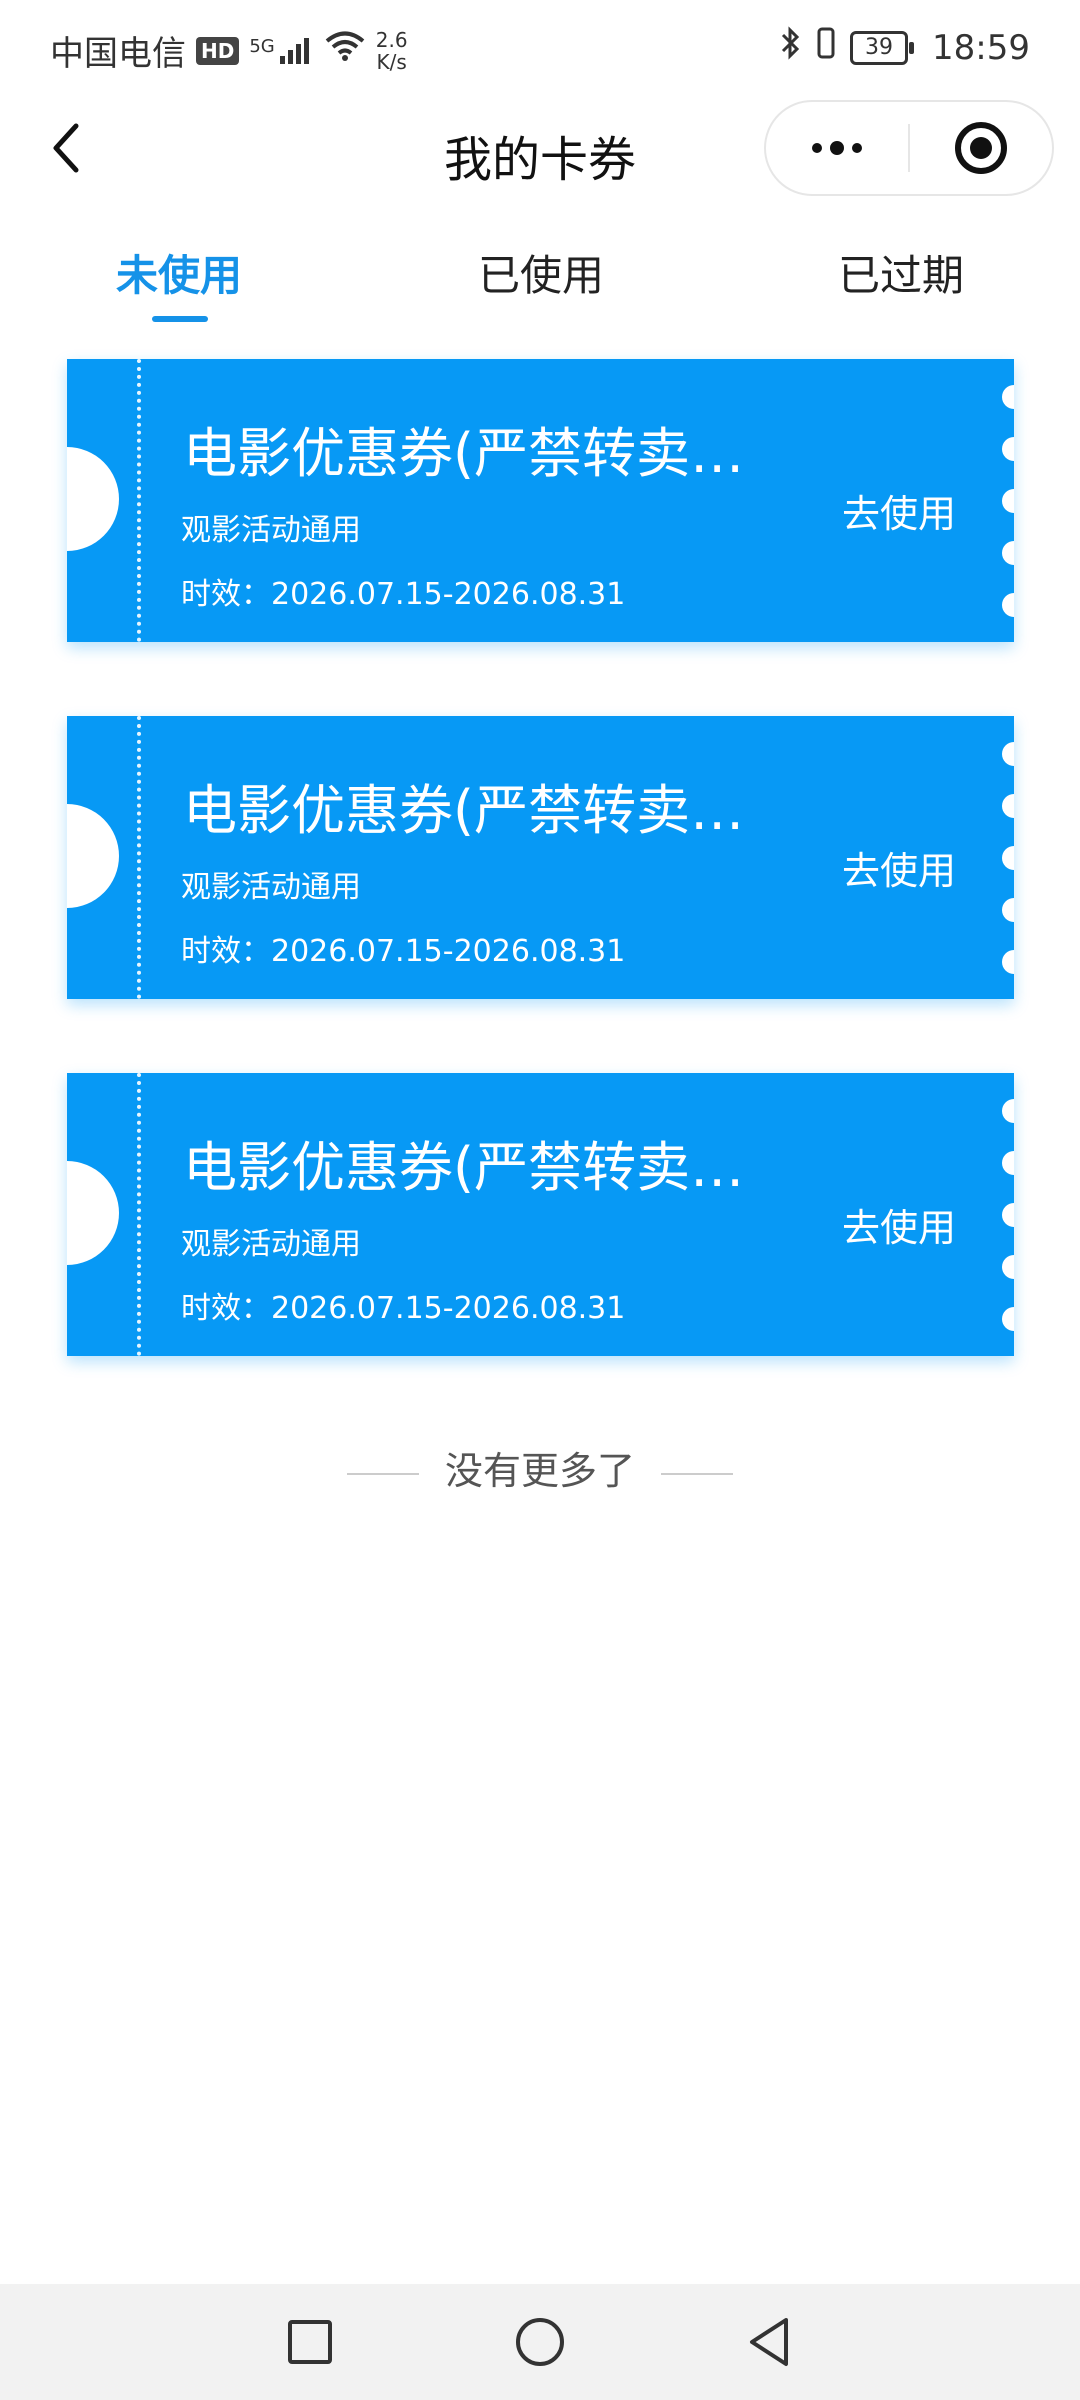 This screenshot has width=1080, height=2400. I want to click on square-icon, so click(310, 2342).